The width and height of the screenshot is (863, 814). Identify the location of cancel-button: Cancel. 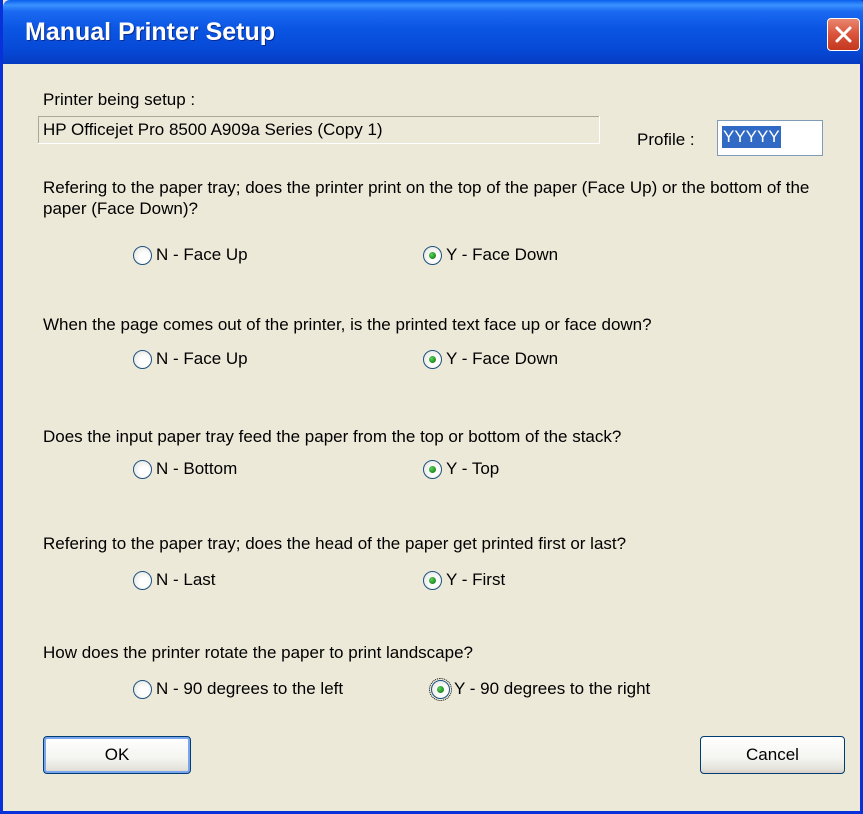
(772, 755).